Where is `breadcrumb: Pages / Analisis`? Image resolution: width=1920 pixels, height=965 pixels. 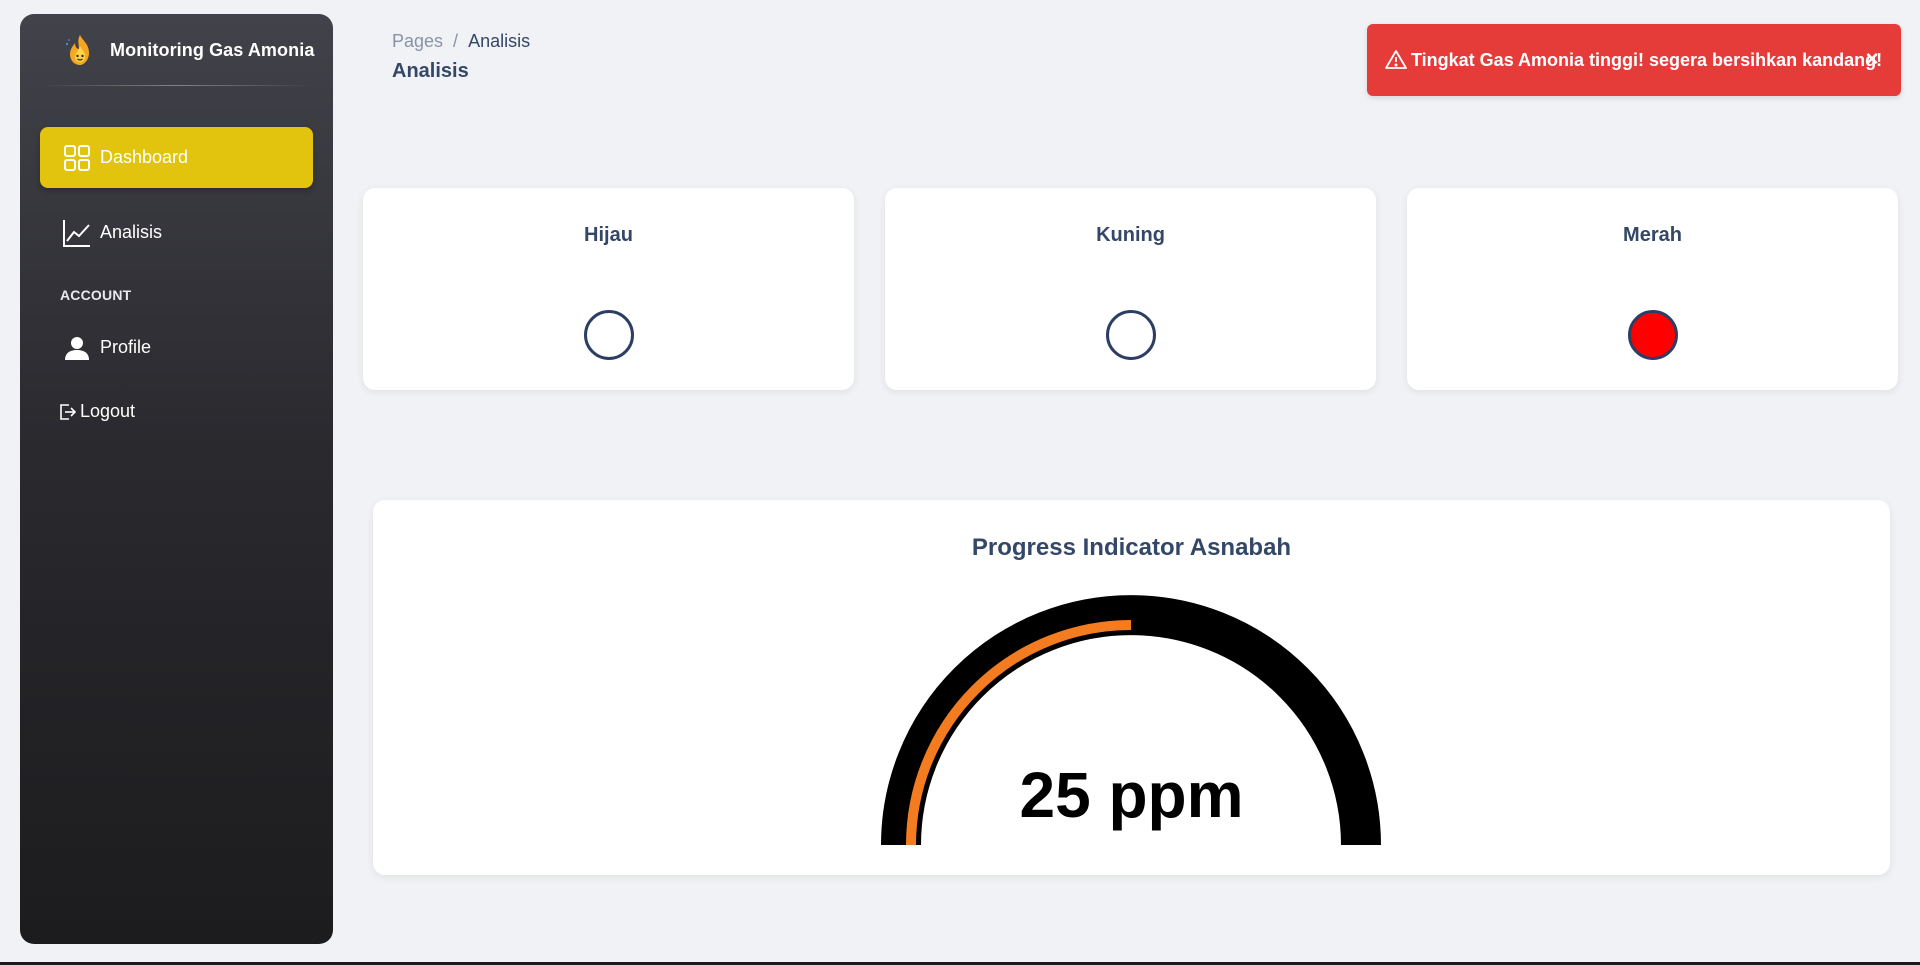 breadcrumb: Pages / Analisis is located at coordinates (461, 41).